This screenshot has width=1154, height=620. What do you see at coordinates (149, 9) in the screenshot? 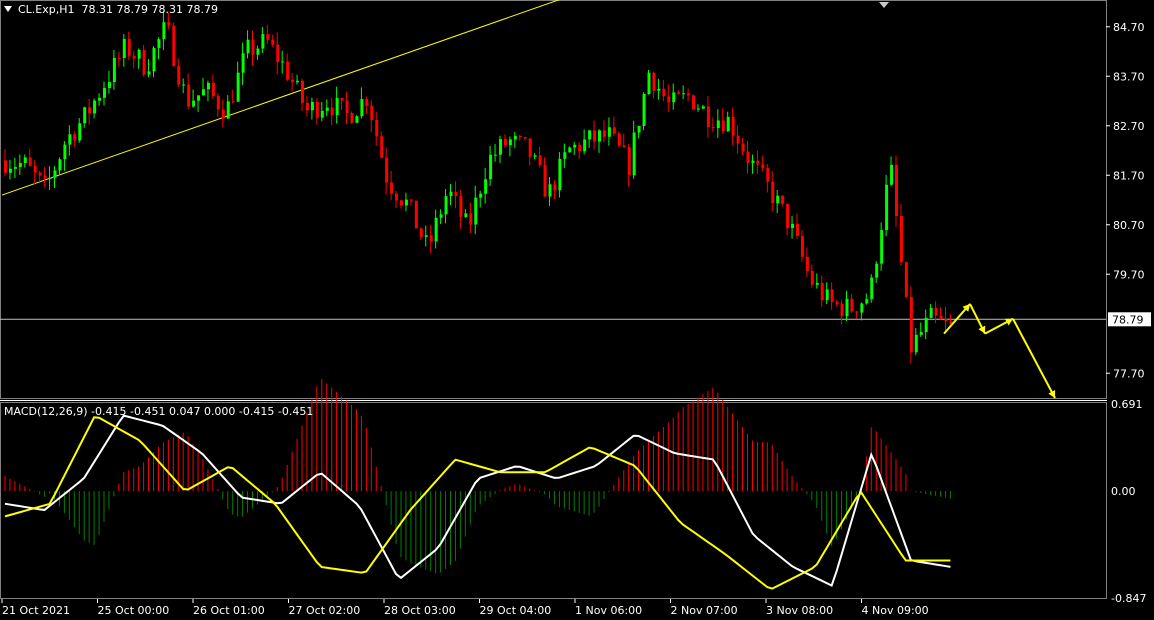
I see `ohlc-values: 78.31 78.79 78.31 78.79` at bounding box center [149, 9].